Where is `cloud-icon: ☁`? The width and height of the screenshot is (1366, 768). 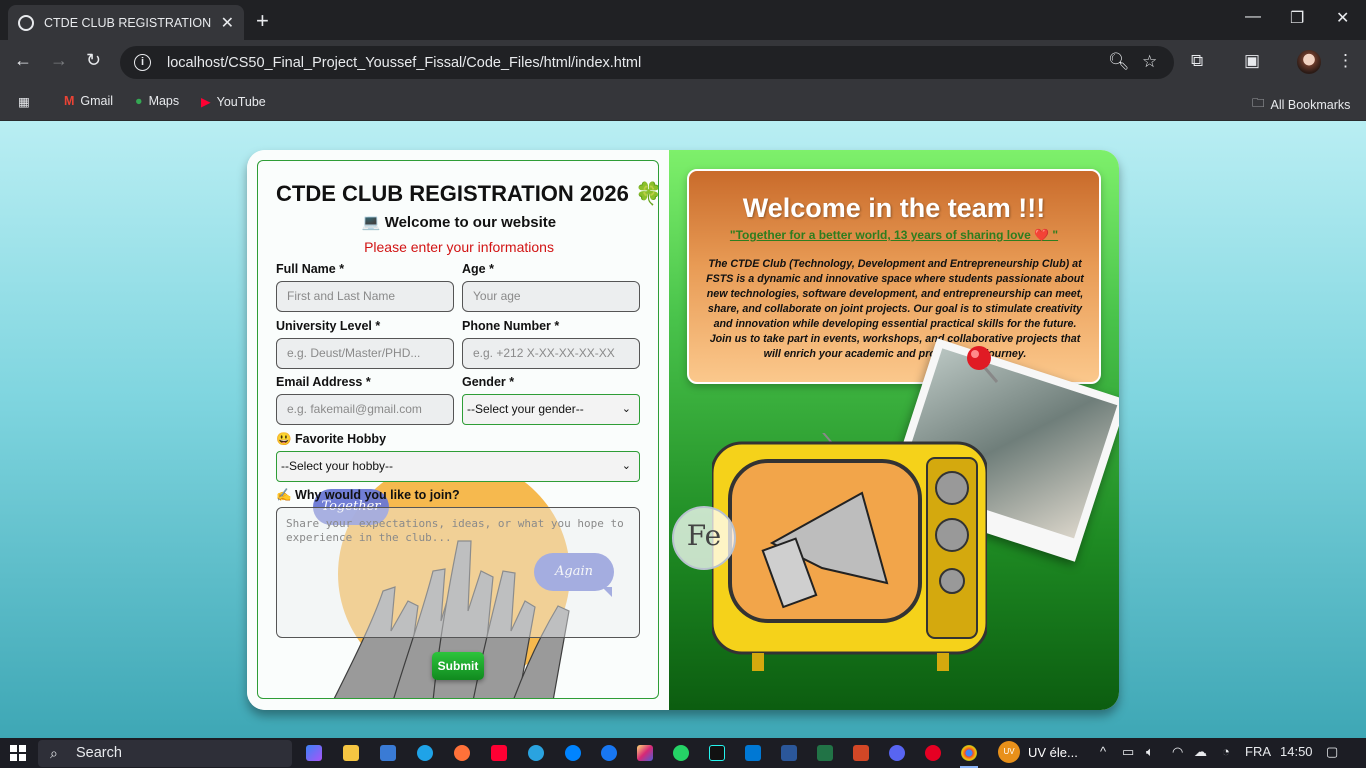
cloud-icon: ☁ is located at coordinates (1200, 752).